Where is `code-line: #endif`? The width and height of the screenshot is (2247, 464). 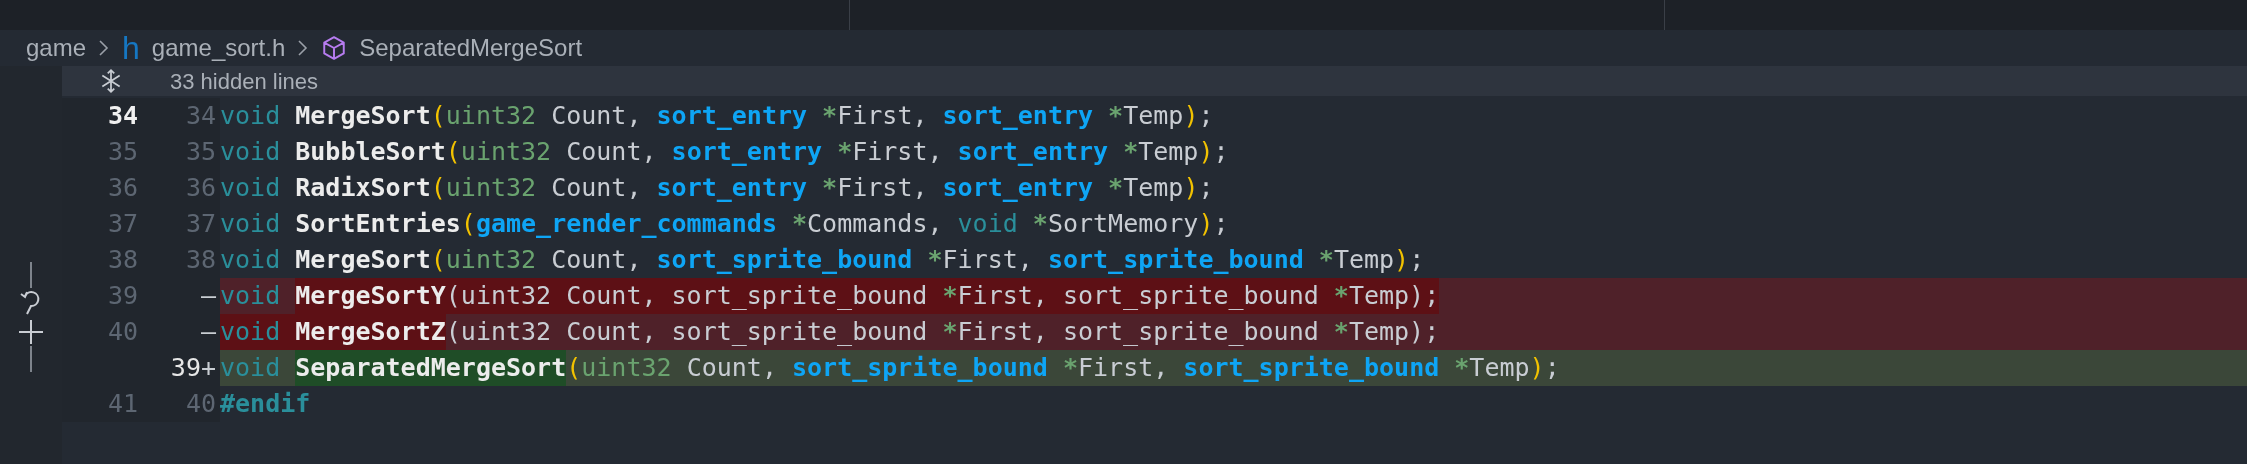
code-line: #endif is located at coordinates (265, 404).